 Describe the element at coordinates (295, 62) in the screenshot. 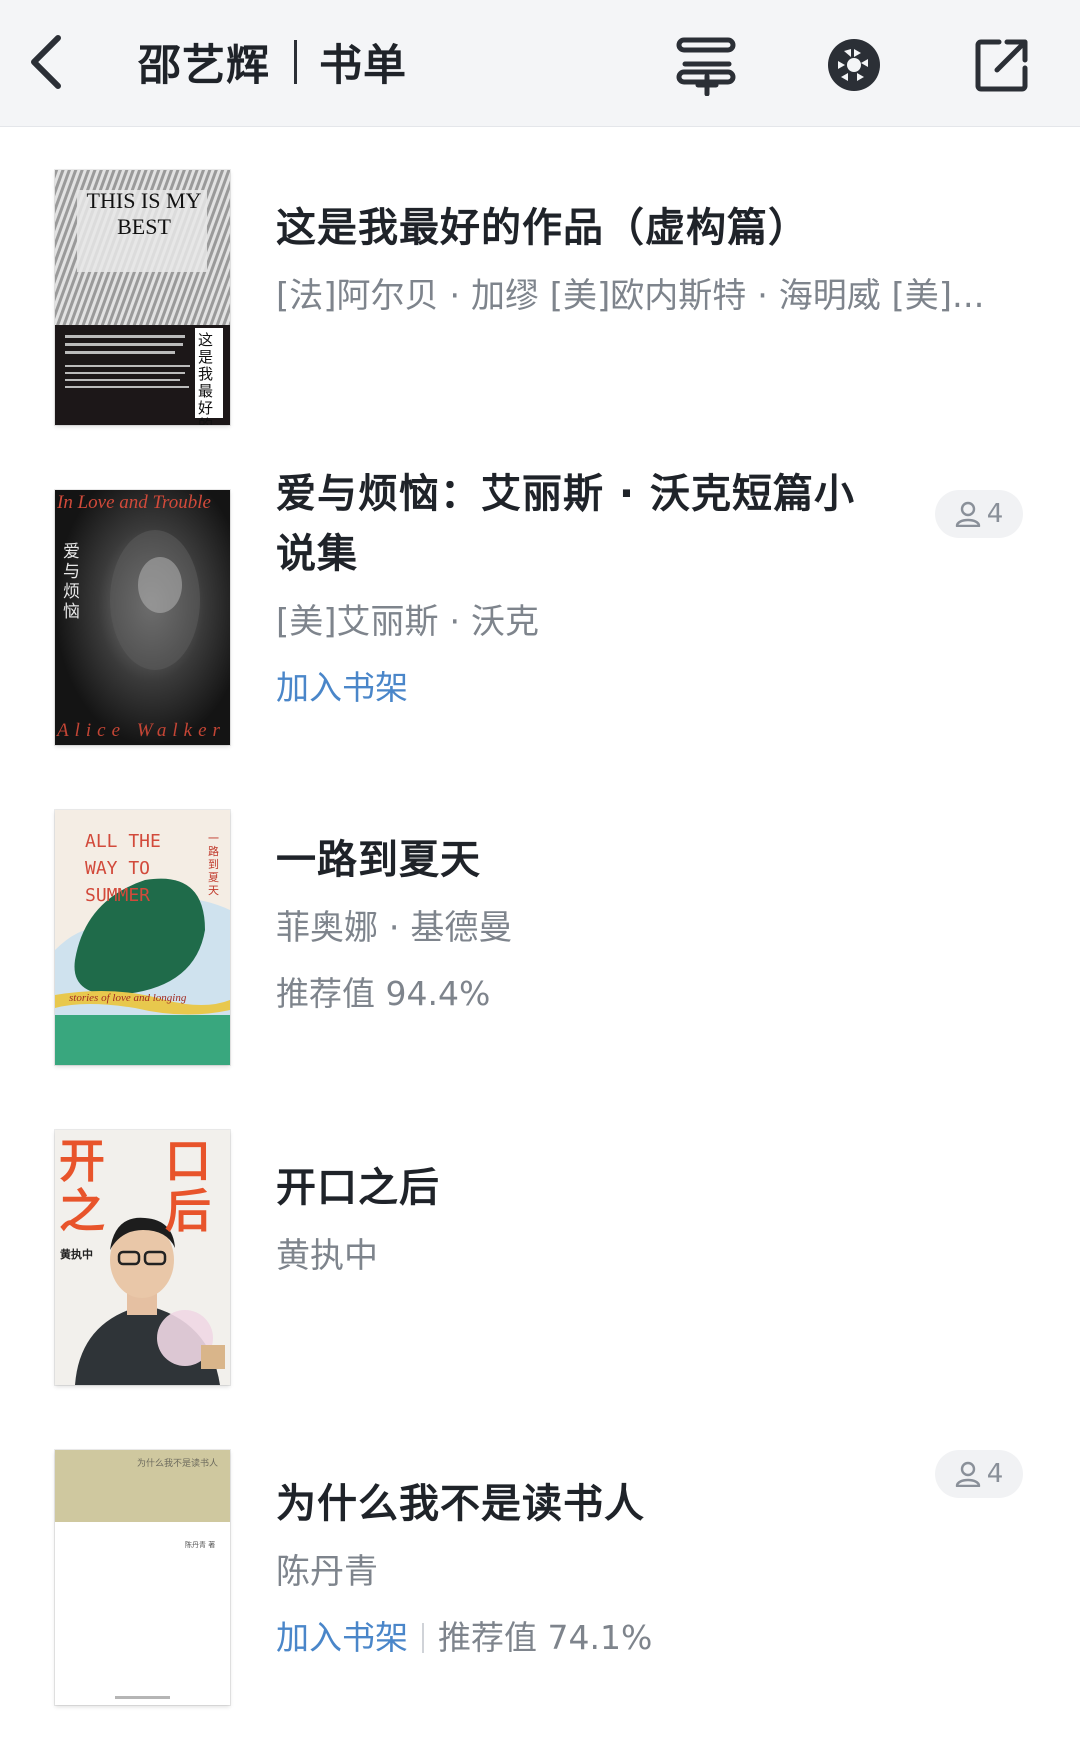

I see `title-divider` at that location.